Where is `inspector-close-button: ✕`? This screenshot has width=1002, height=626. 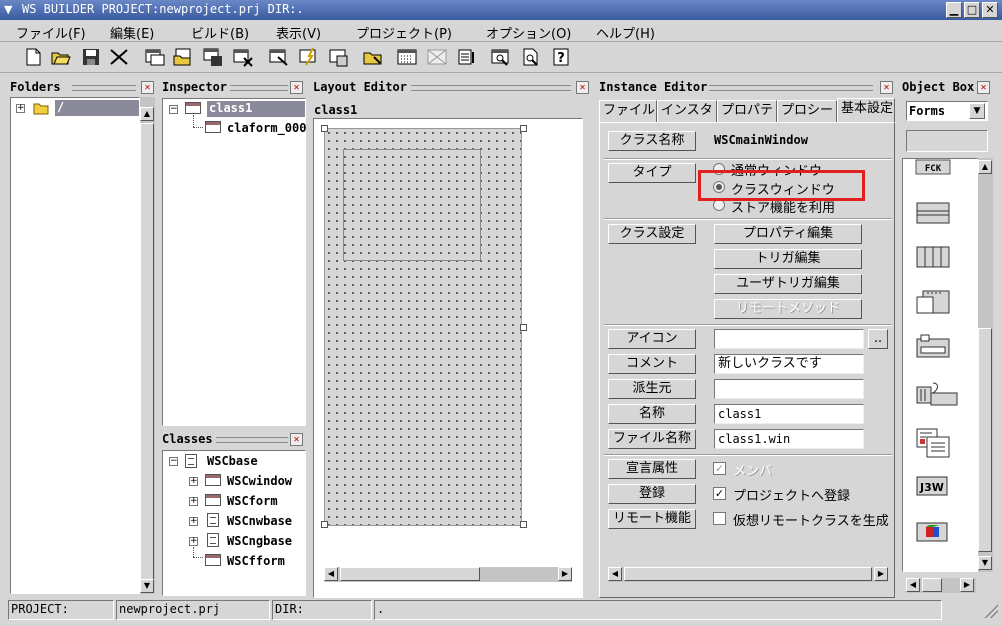
inspector-close-button: ✕ is located at coordinates (296, 87).